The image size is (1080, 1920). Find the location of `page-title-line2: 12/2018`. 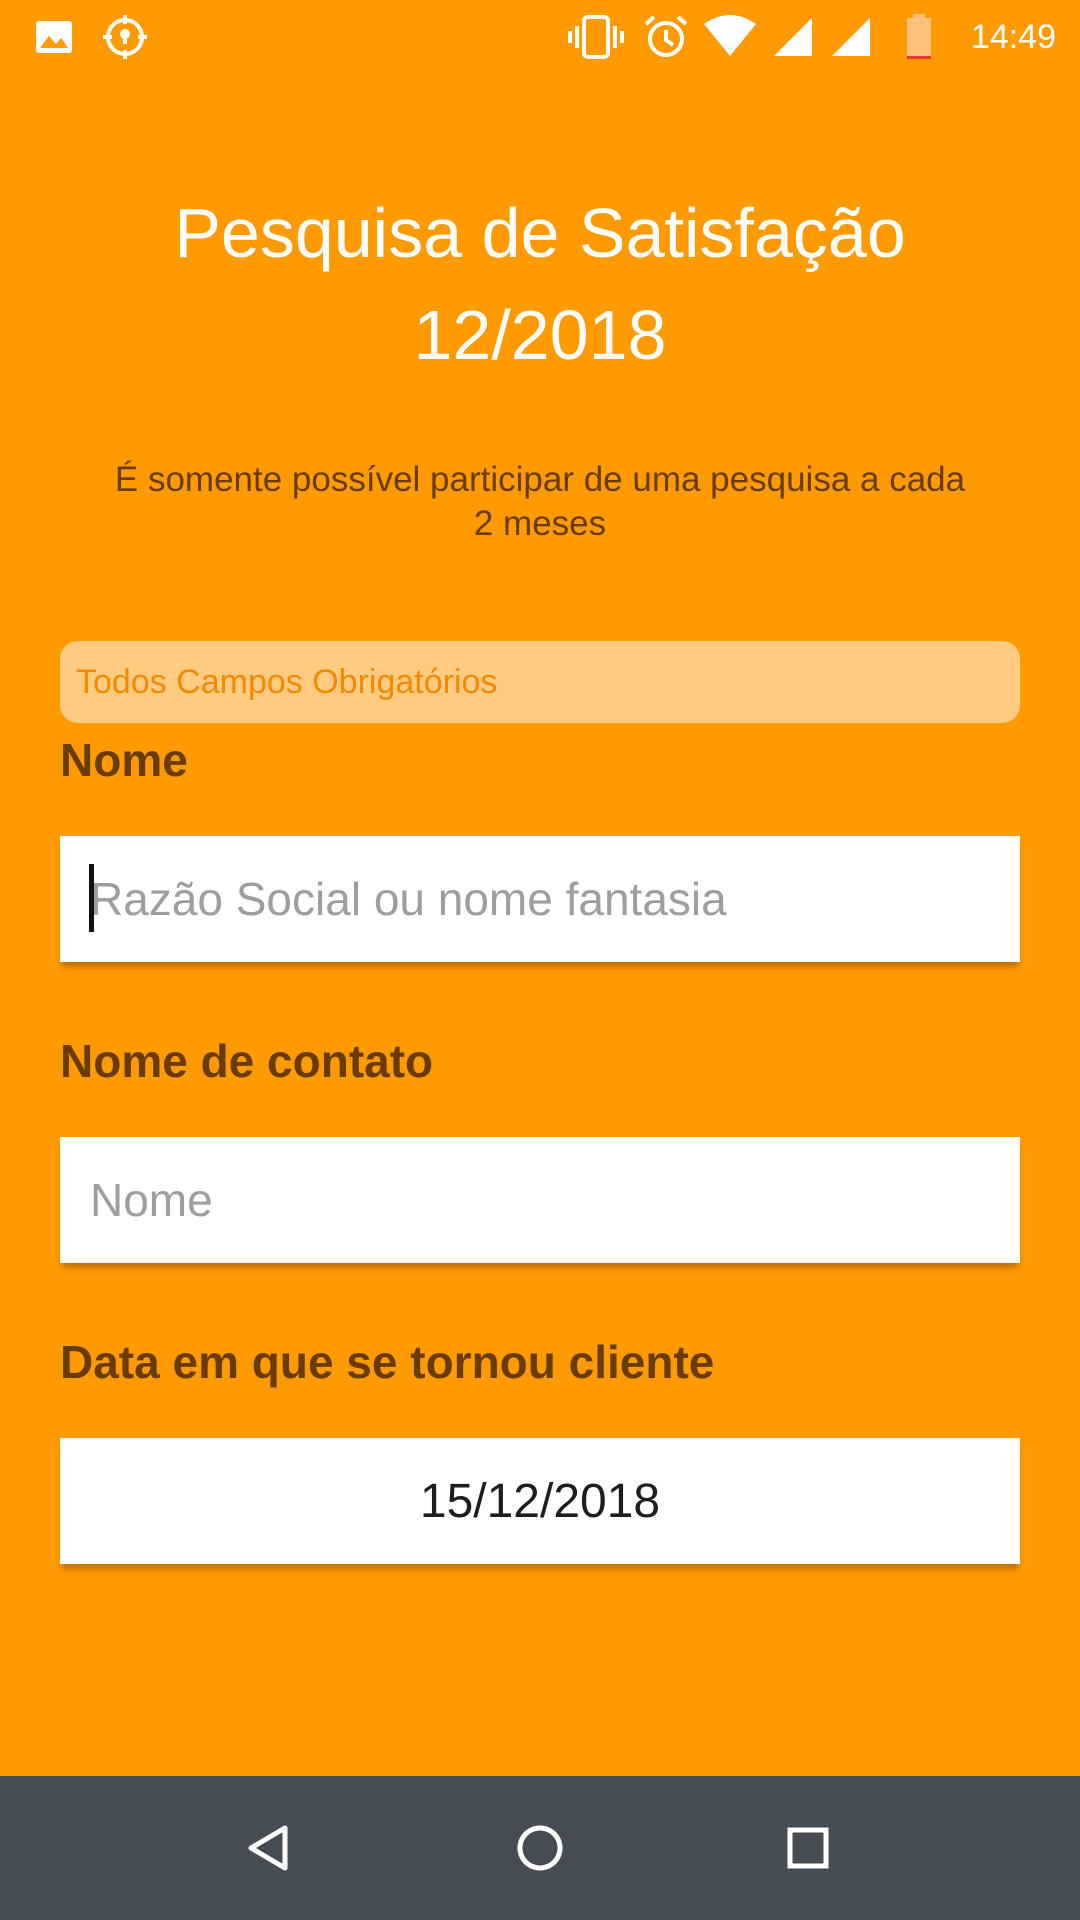

page-title-line2: 12/2018 is located at coordinates (540, 335).